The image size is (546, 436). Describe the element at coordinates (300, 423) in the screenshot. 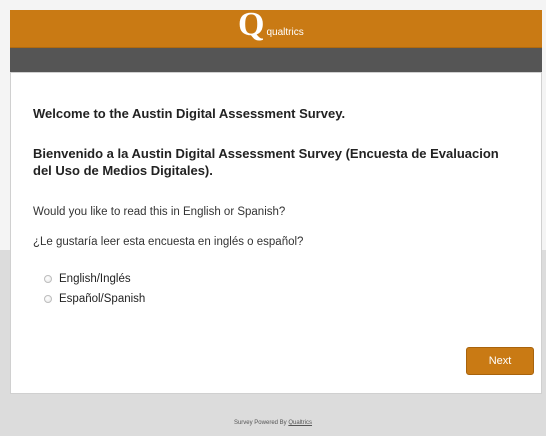

I see `qualtrics-link: Qualtrics` at that location.